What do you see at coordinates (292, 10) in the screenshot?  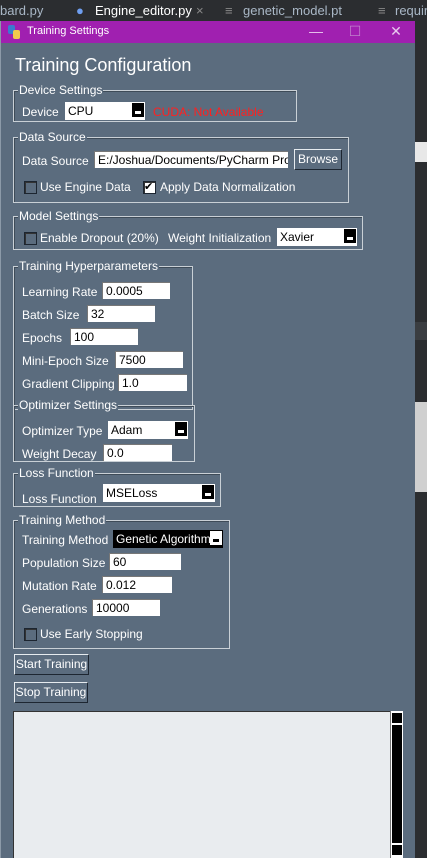 I see `ide-tab-genetic-model: genetic_model.pt` at bounding box center [292, 10].